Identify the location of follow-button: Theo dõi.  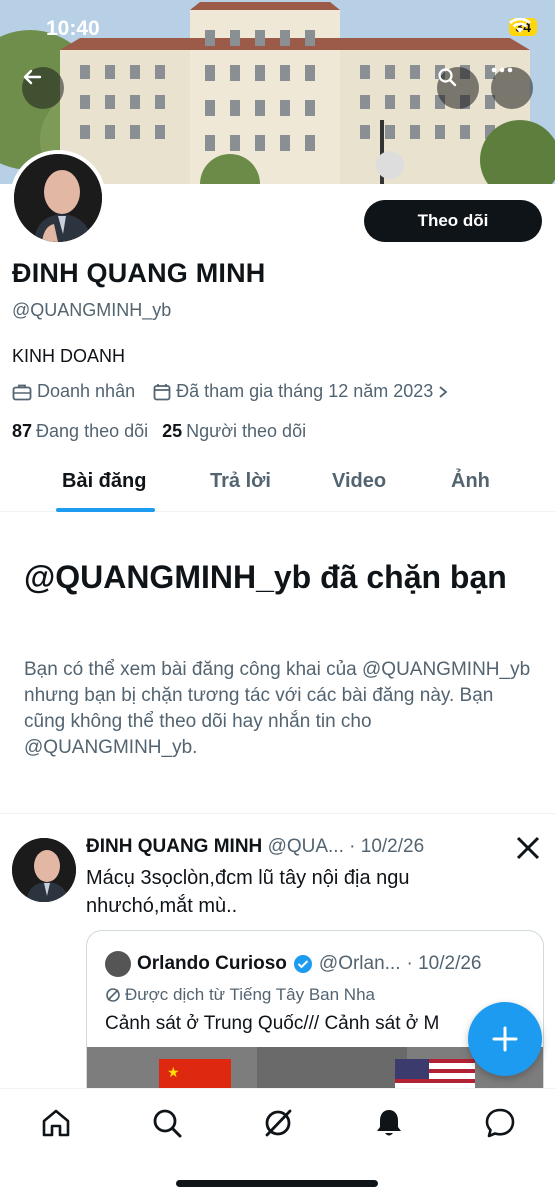
(453, 221).